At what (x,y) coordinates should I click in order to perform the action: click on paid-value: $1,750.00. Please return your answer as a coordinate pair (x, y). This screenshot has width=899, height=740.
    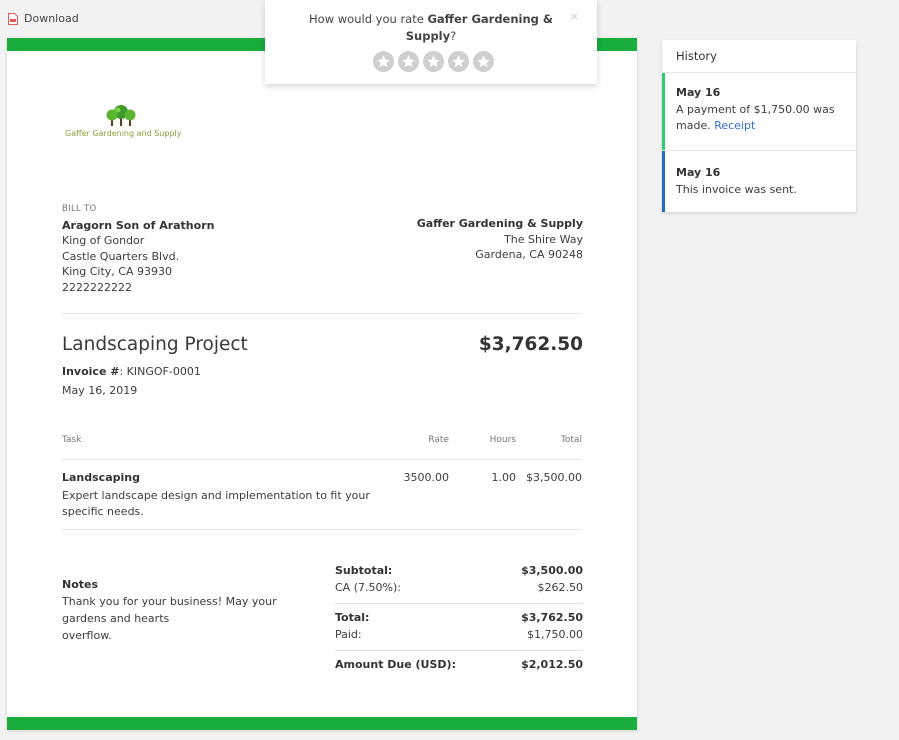
    Looking at the image, I should click on (555, 634).